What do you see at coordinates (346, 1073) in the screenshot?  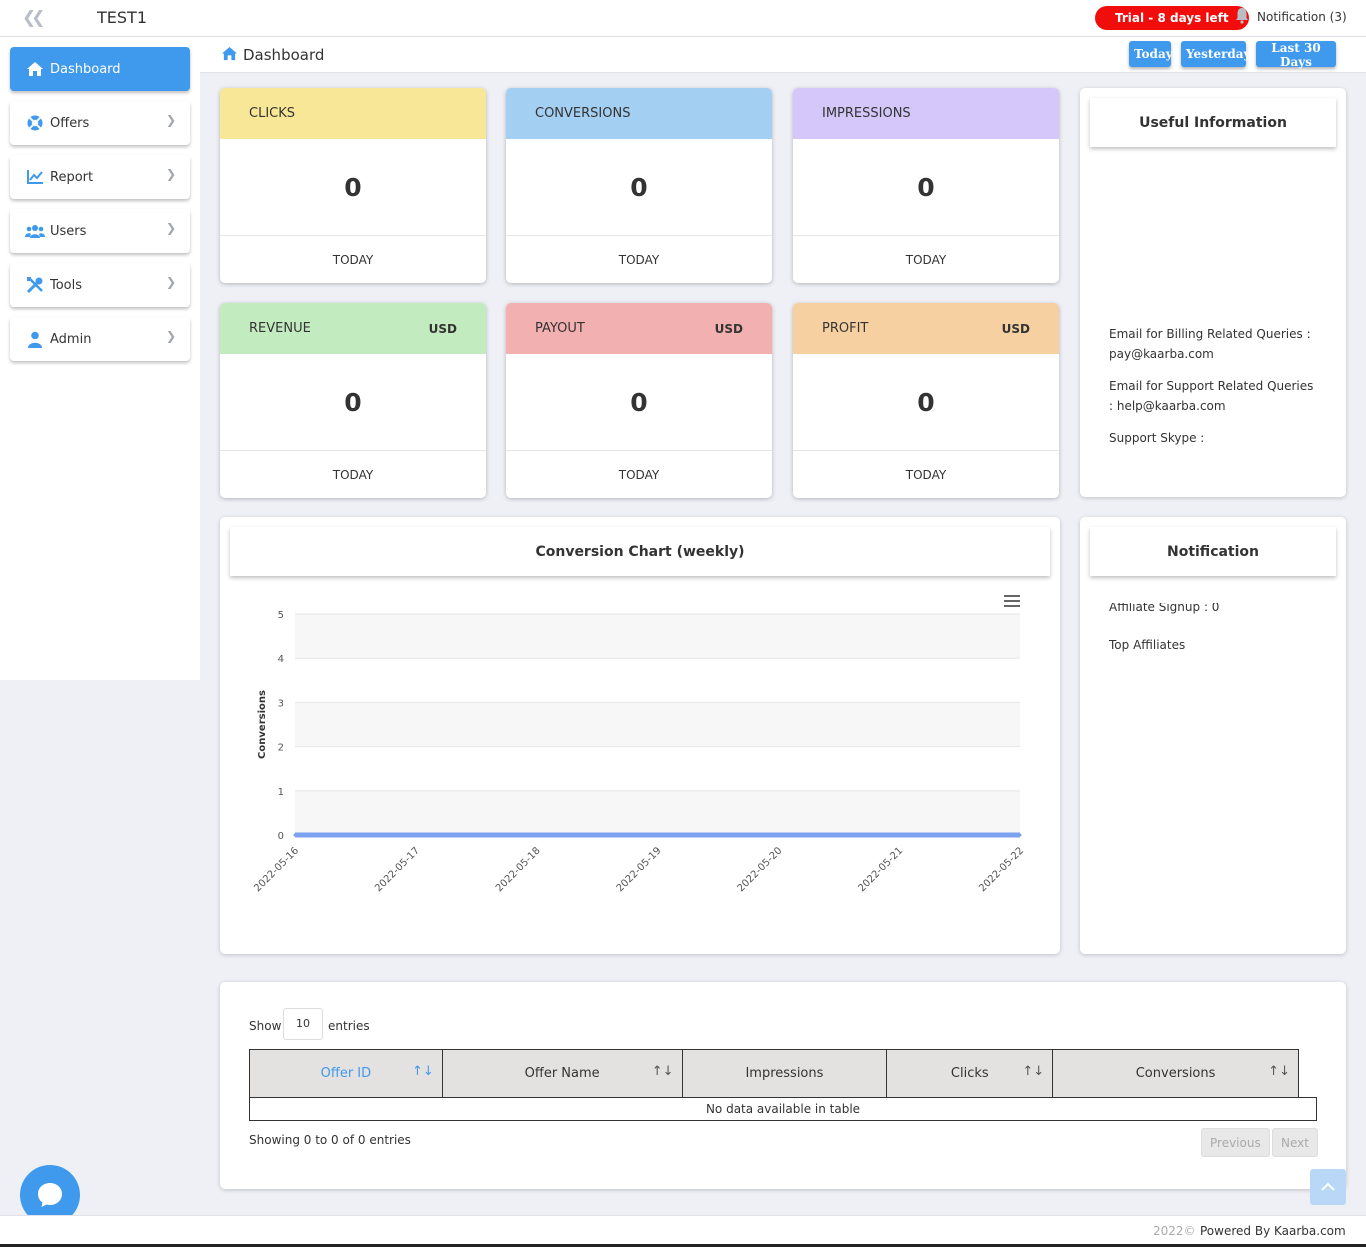 I see `column-offer-id: Offer ID ↑↓` at bounding box center [346, 1073].